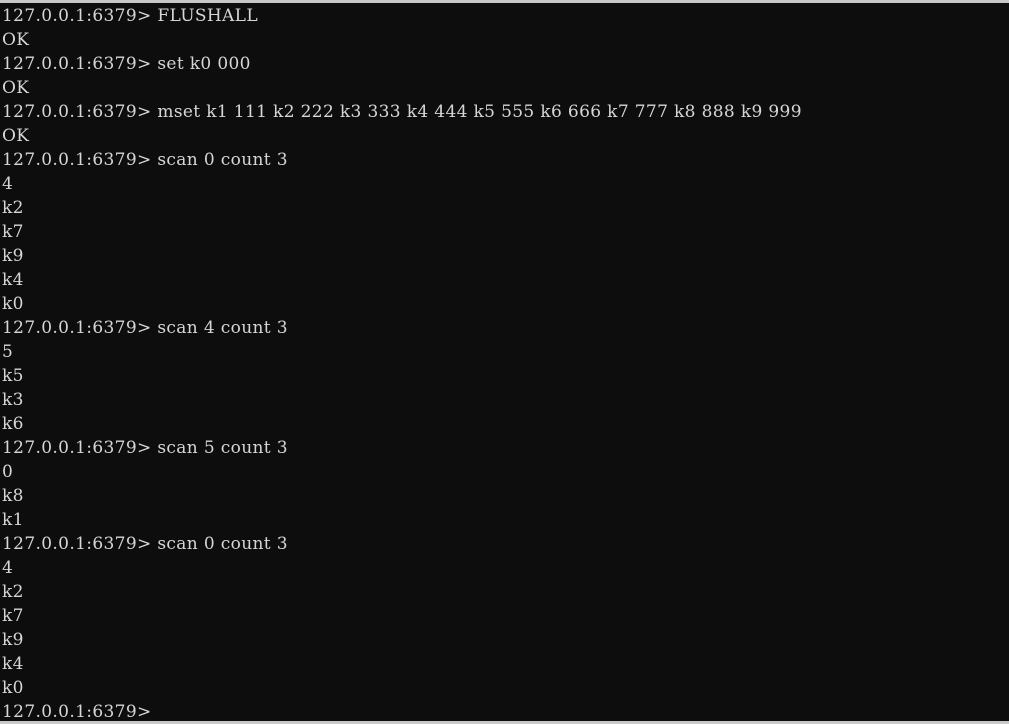 This screenshot has height=724, width=1009. What do you see at coordinates (219, 448) in the screenshot?
I see `shell-command: scan 5 count 3` at bounding box center [219, 448].